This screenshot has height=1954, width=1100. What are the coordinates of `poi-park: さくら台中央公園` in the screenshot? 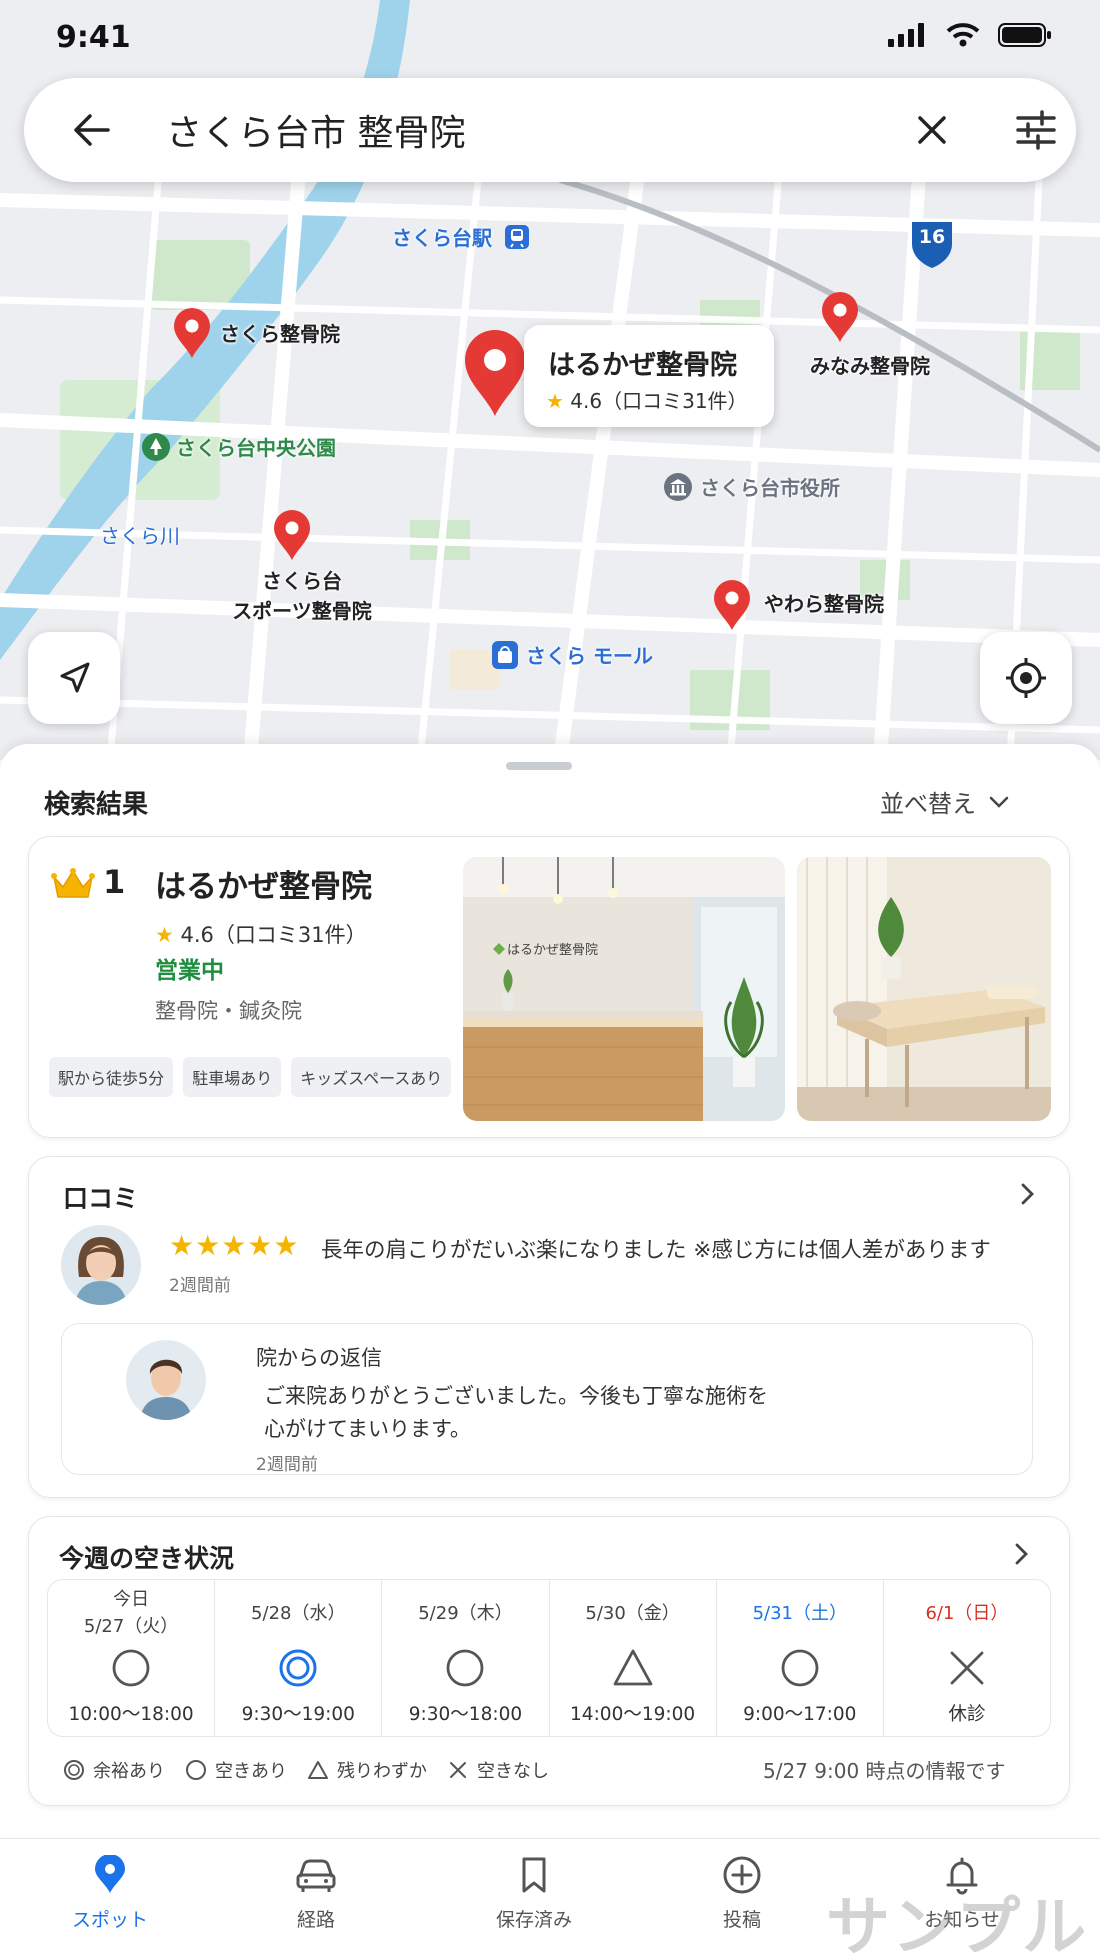 It's located at (239, 446).